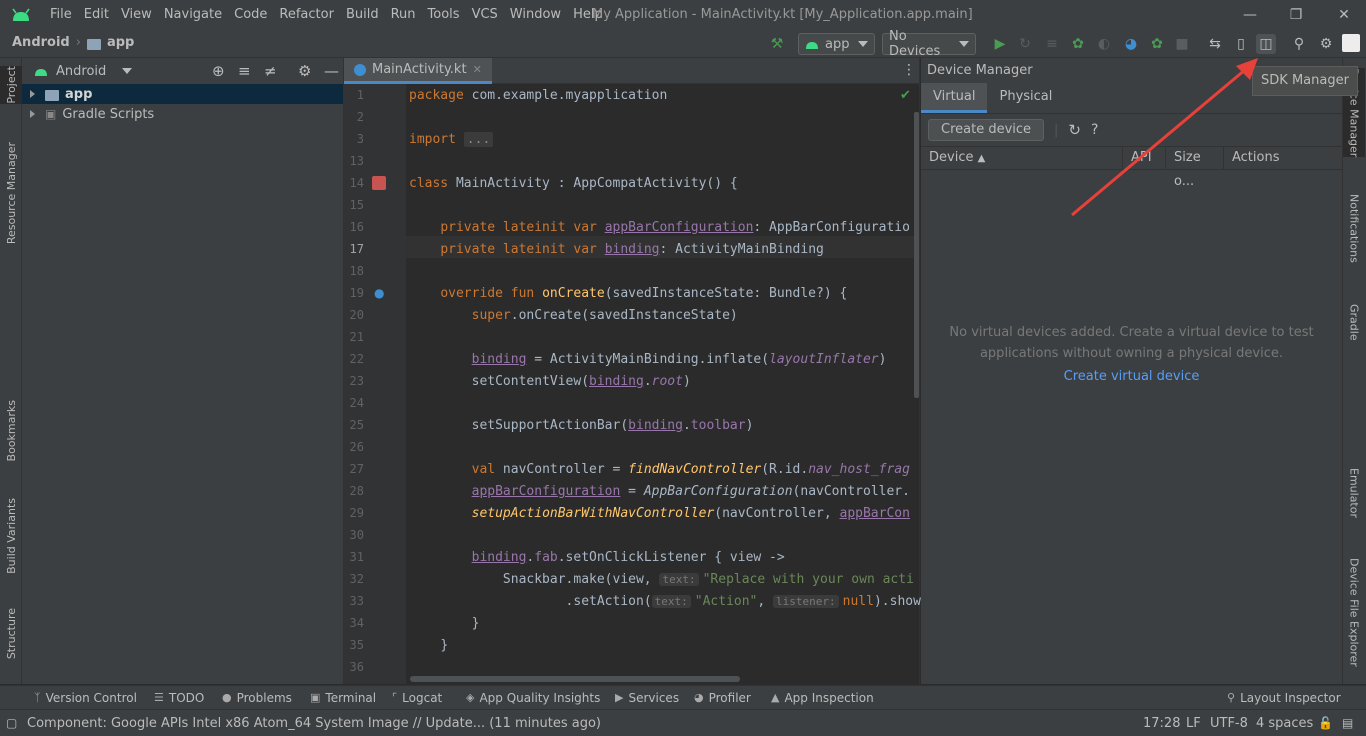  I want to click on file-encoding: UTF-8, so click(1229, 723).